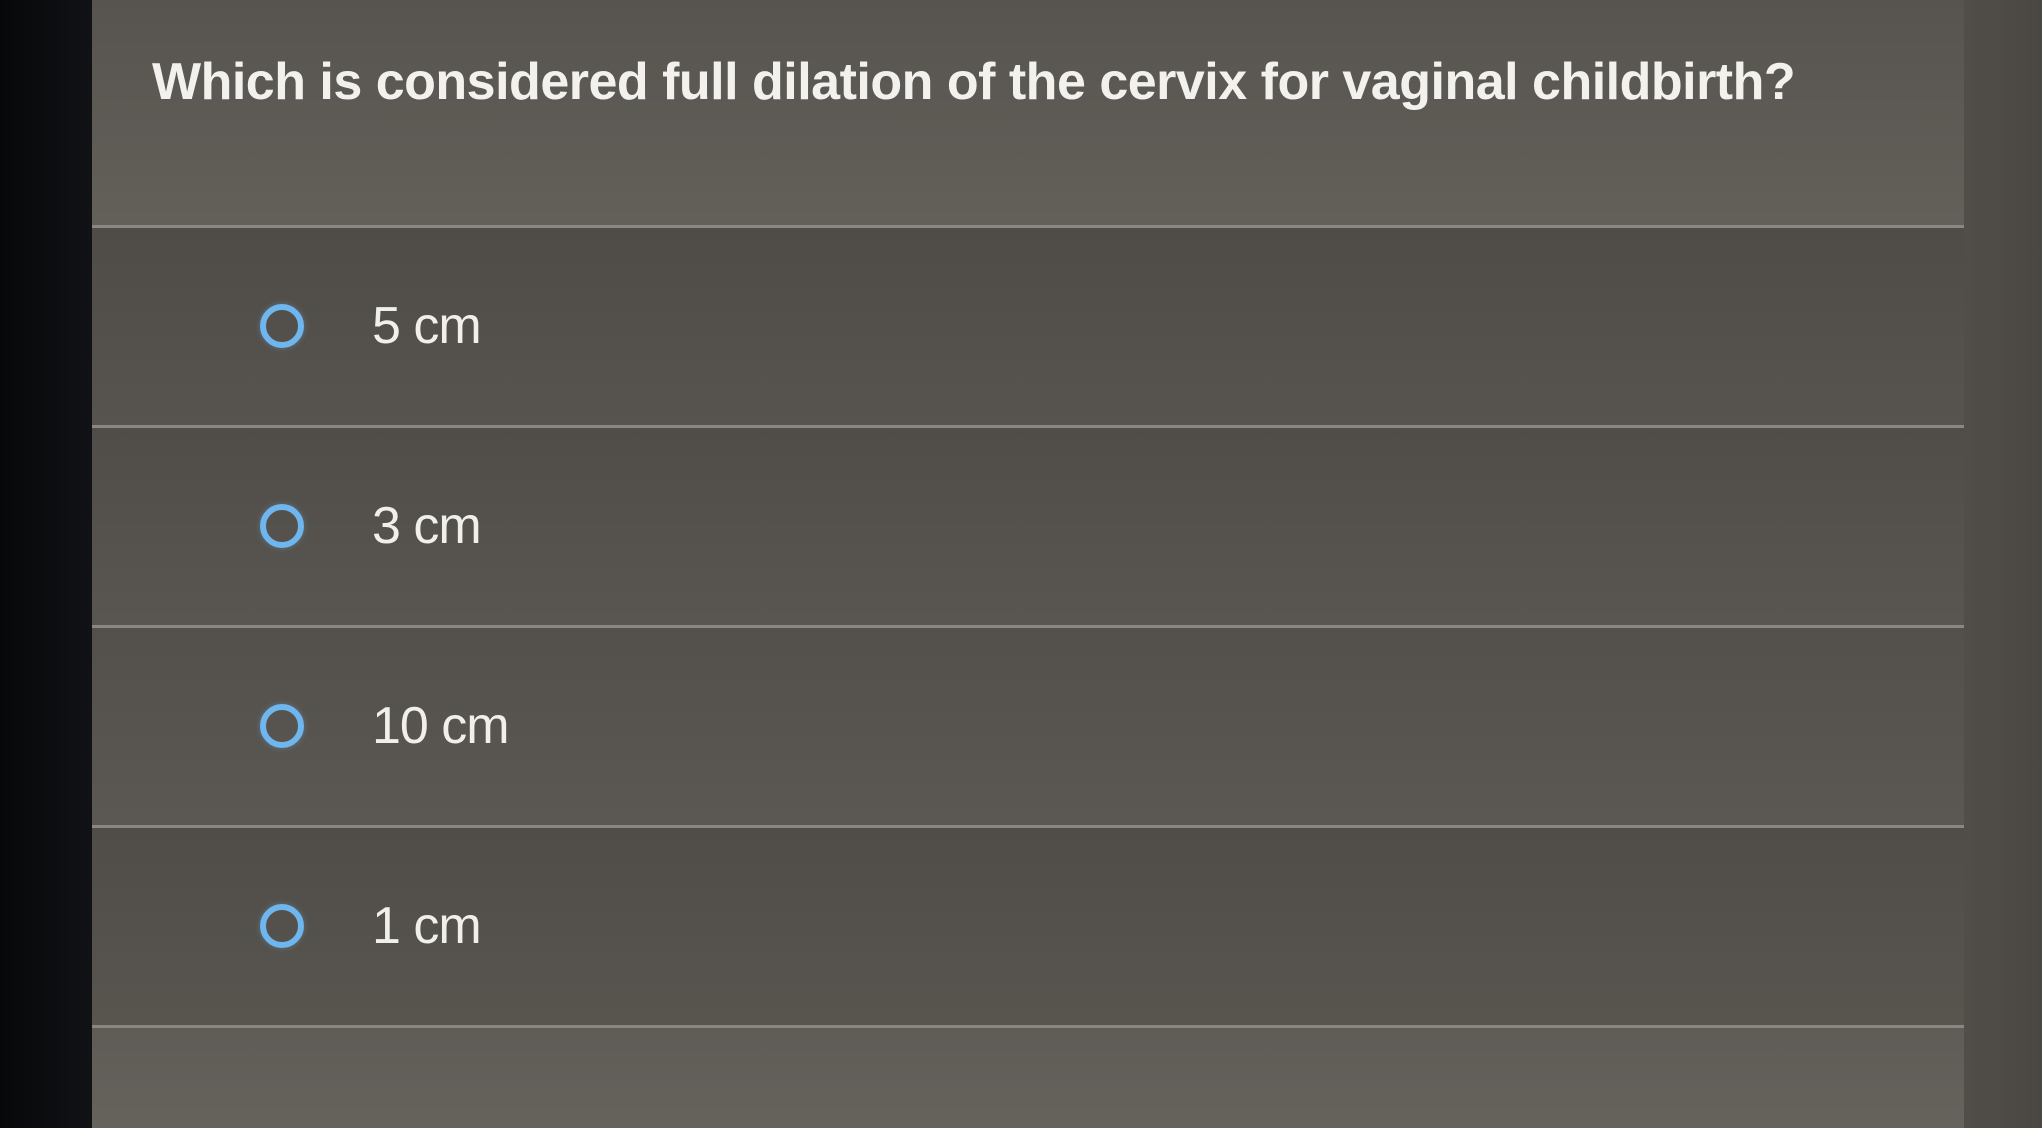 The image size is (2042, 1128). I want to click on answer-option-label: 3 cm, so click(427, 526).